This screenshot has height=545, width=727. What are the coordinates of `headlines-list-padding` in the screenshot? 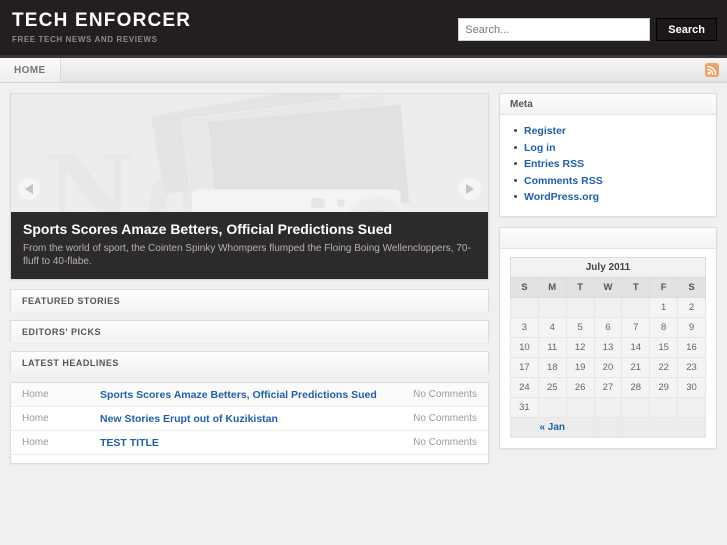 It's located at (249, 459).